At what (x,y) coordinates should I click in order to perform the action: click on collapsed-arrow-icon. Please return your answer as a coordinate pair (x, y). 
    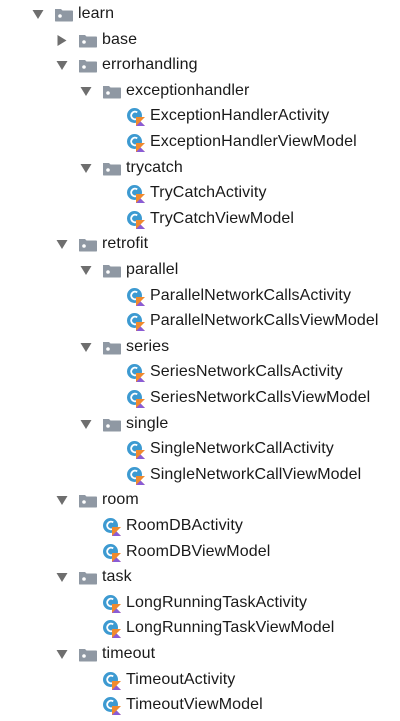
    Looking at the image, I should click on (62, 40).